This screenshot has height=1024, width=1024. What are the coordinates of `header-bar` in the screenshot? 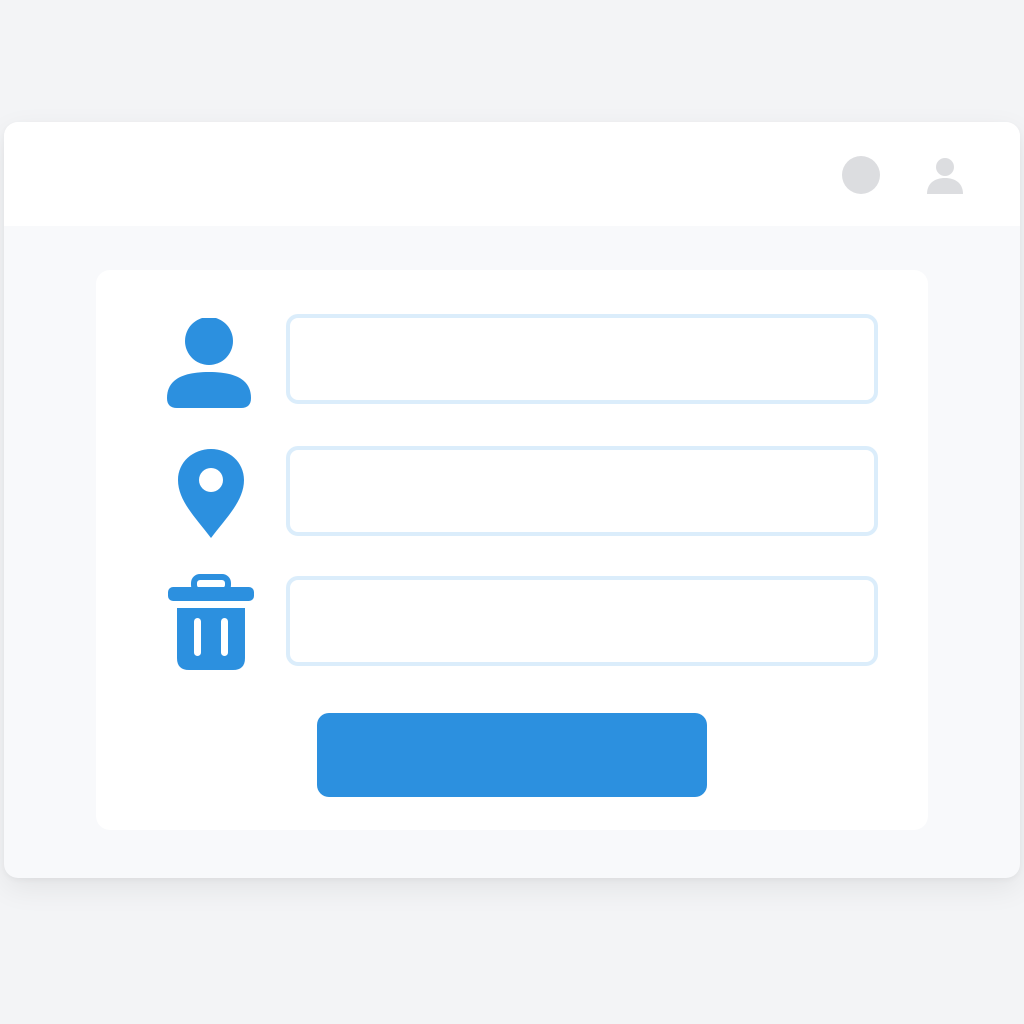 It's located at (512, 174).